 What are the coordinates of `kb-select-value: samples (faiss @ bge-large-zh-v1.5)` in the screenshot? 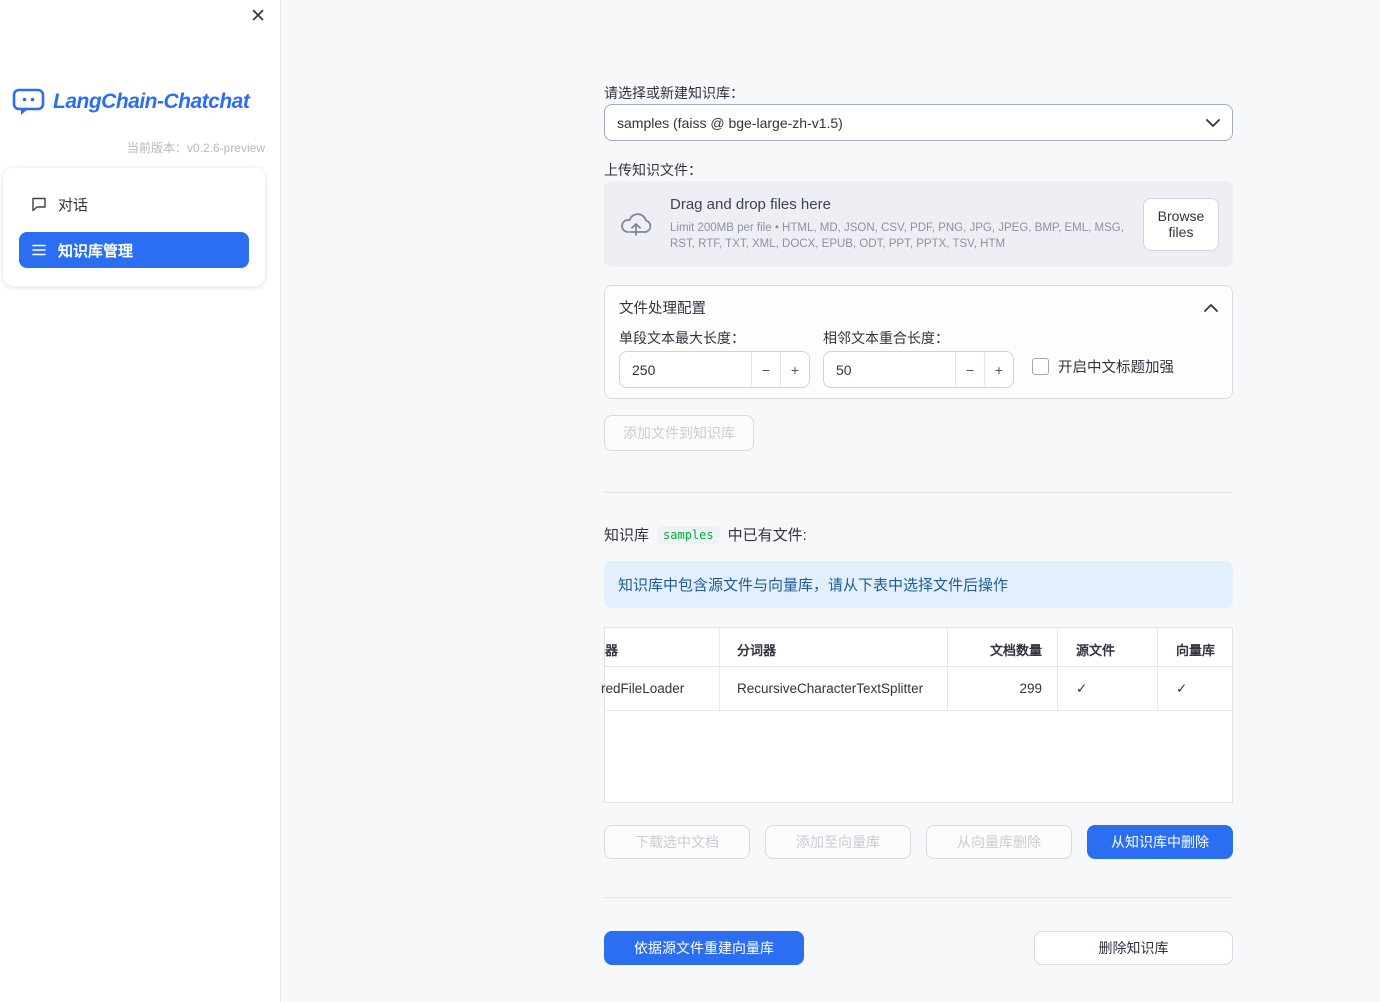 It's located at (730, 122).